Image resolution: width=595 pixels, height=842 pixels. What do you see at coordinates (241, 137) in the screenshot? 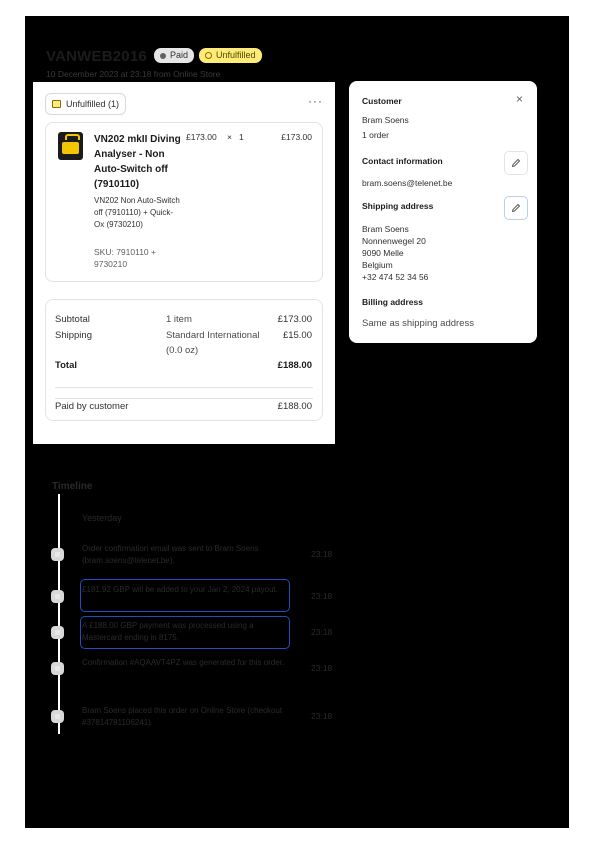
I see `item-quantity: 1` at bounding box center [241, 137].